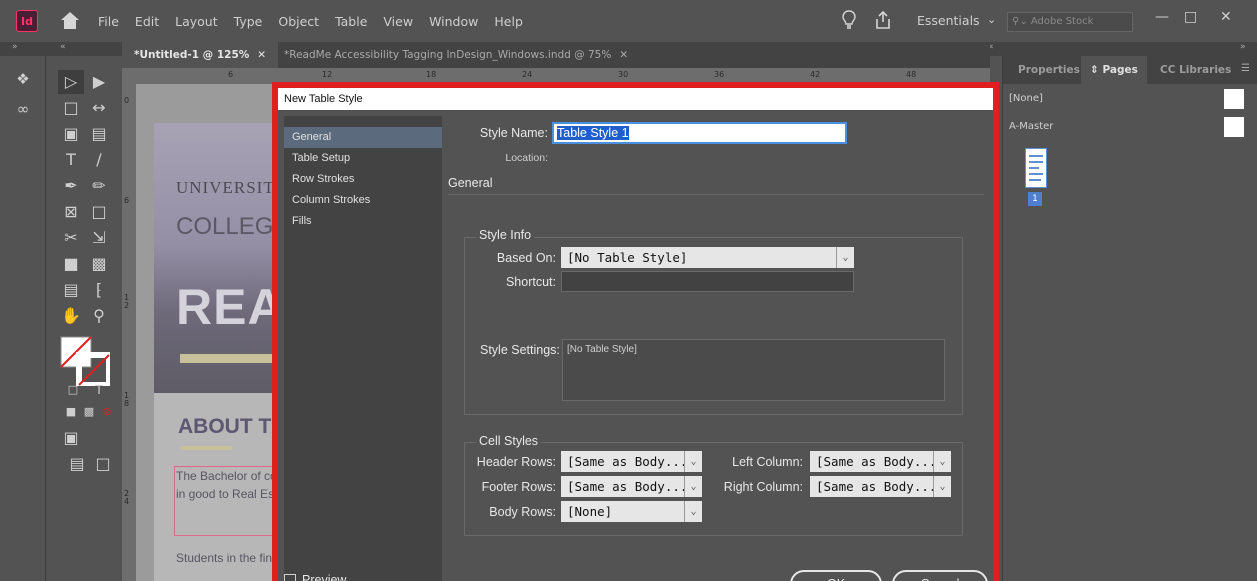 This screenshot has width=1257, height=581. Describe the element at coordinates (1130, 127) in the screenshot. I see `a-master-row: A-Master` at that location.